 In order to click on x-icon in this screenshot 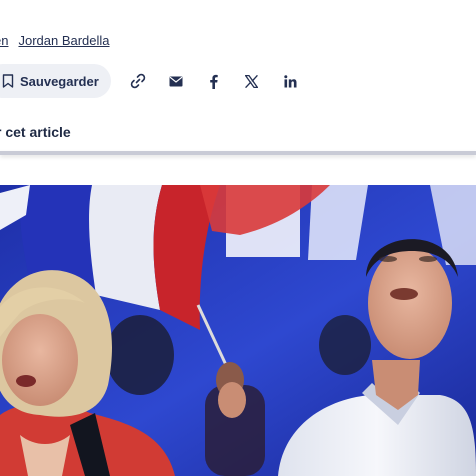, I will do `click(251, 81)`.